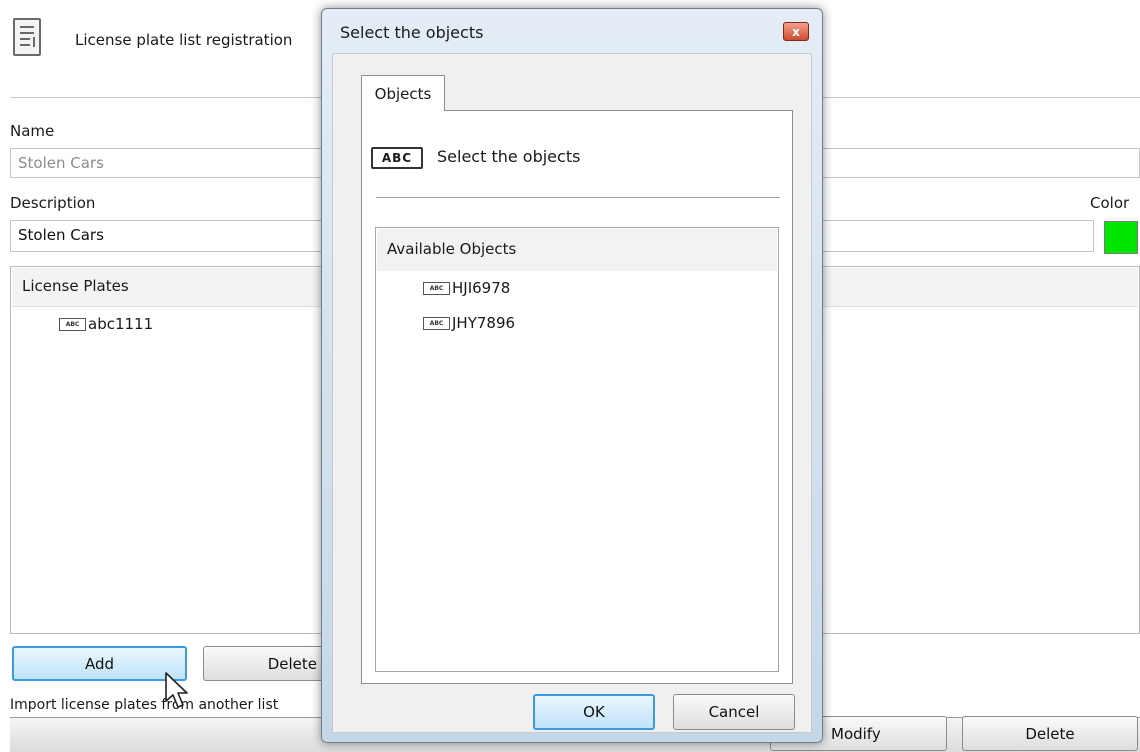 This screenshot has width=1140, height=752. I want to click on list-item: ABC HJI6978, so click(466, 288).